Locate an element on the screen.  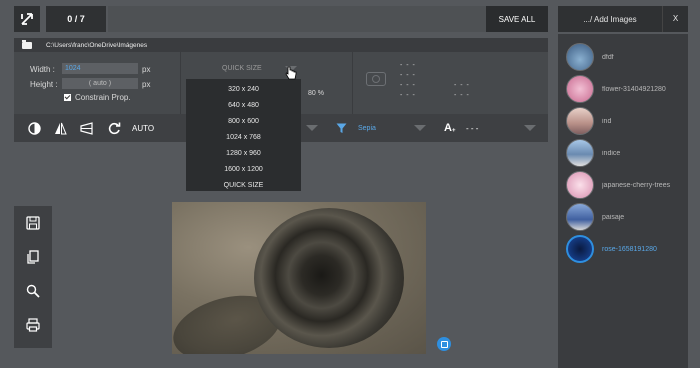
side-tools is located at coordinates (33, 277).